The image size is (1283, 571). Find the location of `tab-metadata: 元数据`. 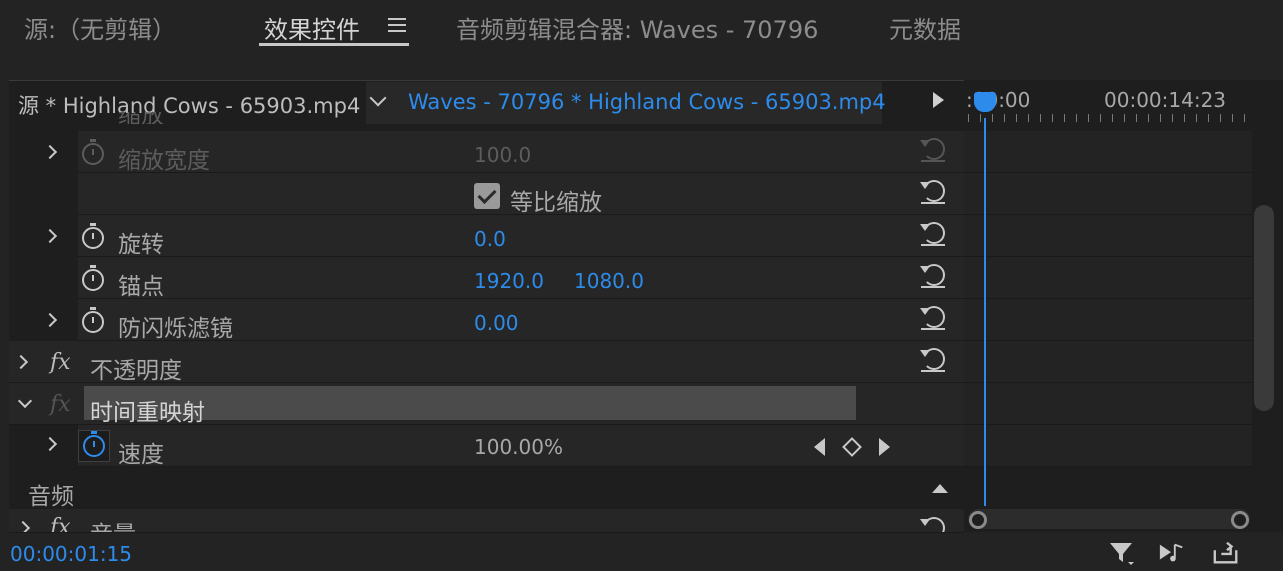

tab-metadata: 元数据 is located at coordinates (925, 27).